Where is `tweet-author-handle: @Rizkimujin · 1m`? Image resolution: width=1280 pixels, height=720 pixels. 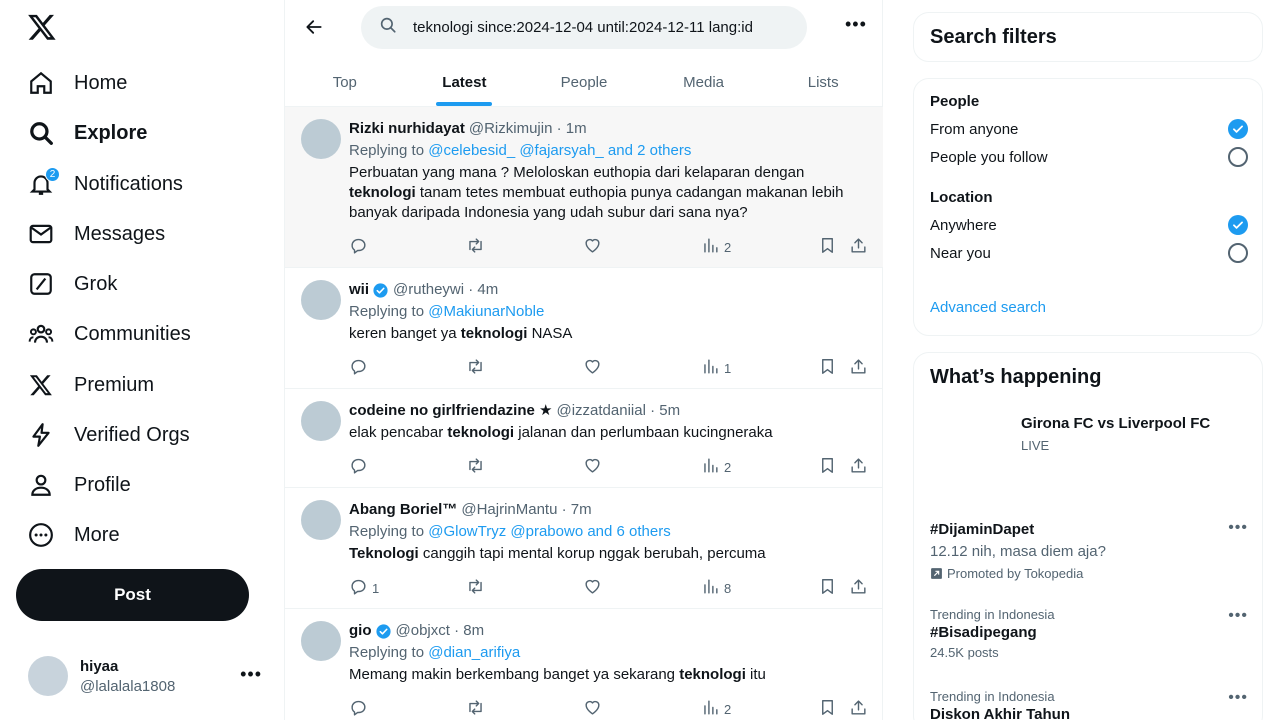
tweet-author-handle: @Rizkimujin · 1m is located at coordinates (528, 129).